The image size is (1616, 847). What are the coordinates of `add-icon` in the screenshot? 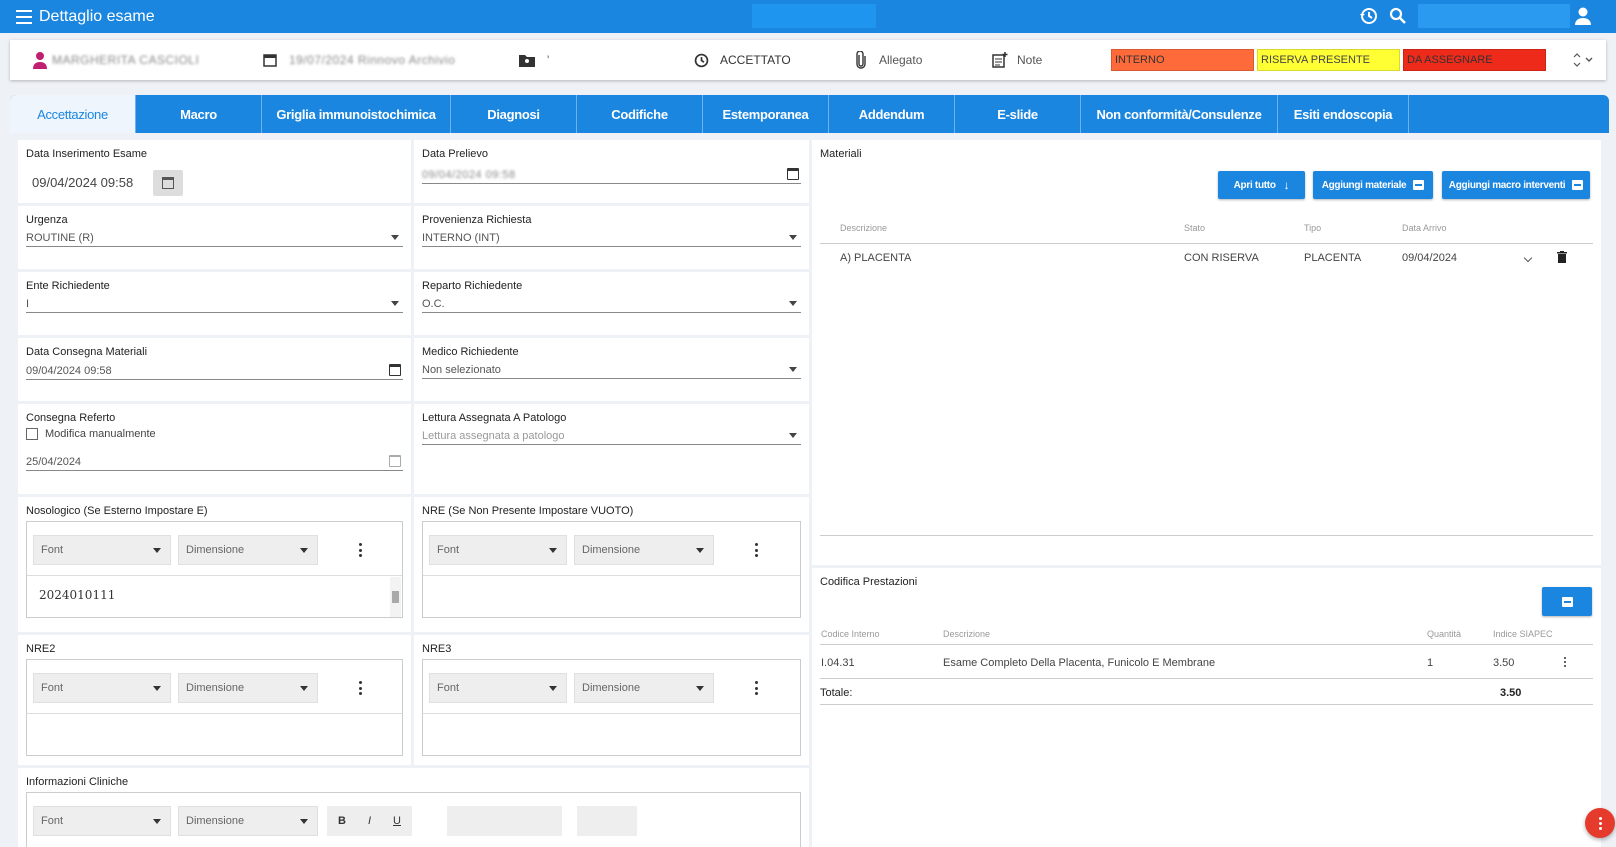 It's located at (1567, 601).